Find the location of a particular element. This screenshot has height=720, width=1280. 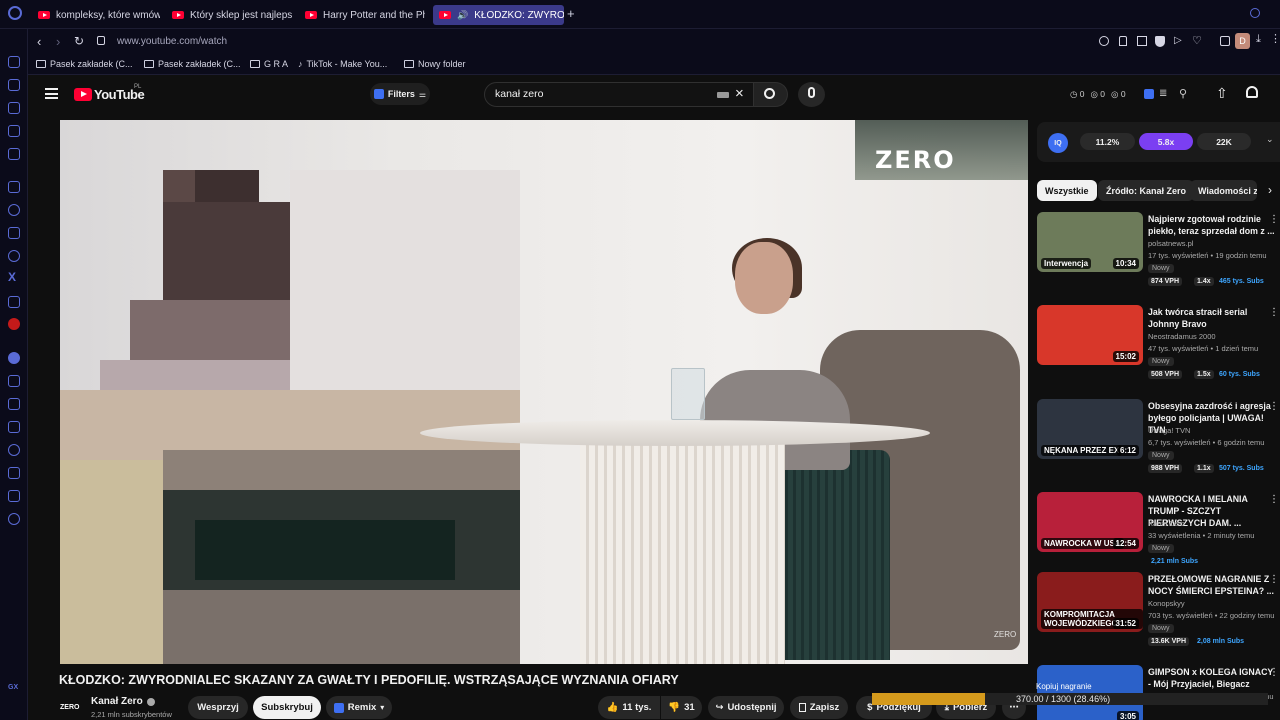

gx-icon: GX is located at coordinates (13, 687).